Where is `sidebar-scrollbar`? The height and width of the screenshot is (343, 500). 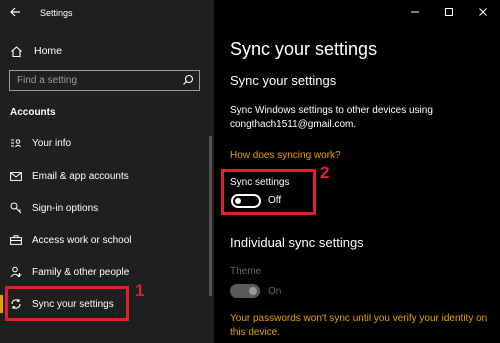 sidebar-scrollbar is located at coordinates (210, 216).